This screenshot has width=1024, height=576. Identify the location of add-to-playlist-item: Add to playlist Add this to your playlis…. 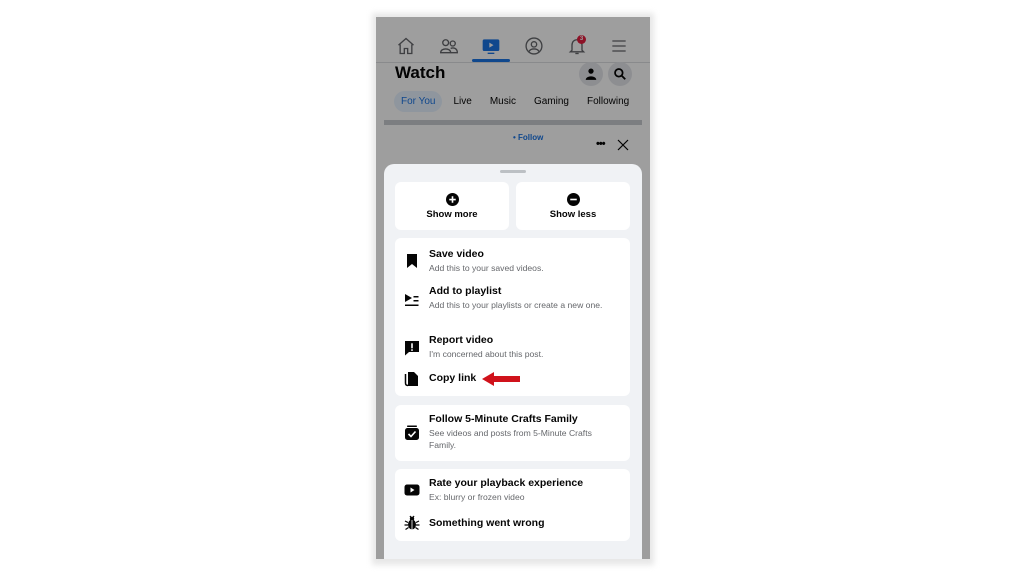
(512, 305).